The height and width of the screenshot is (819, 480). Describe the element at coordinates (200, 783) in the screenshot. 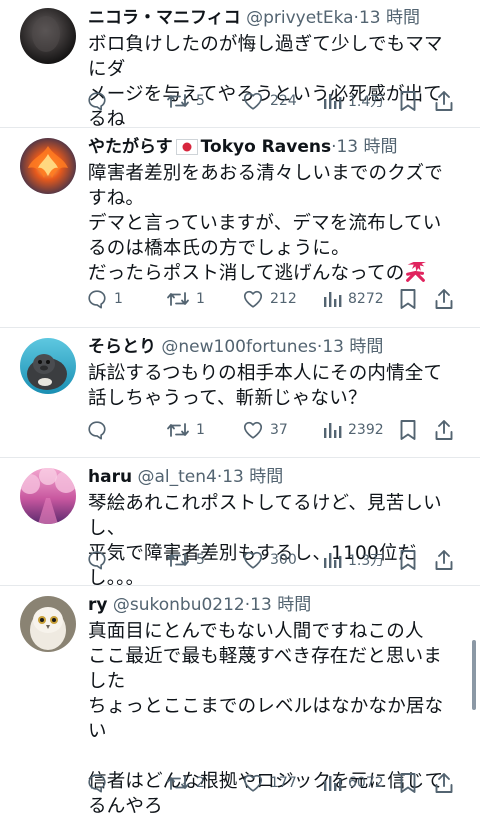

I see `retweet-count: 2` at that location.